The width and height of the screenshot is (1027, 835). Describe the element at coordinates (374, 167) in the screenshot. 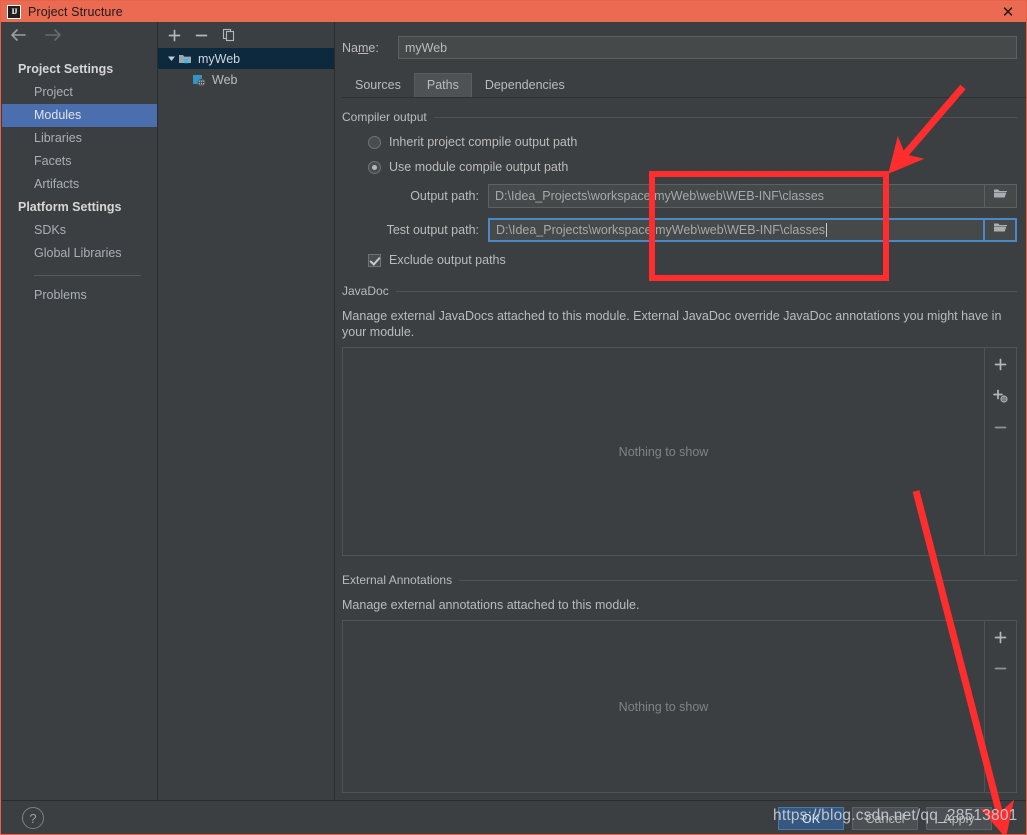

I see `radio-selected-icon` at that location.